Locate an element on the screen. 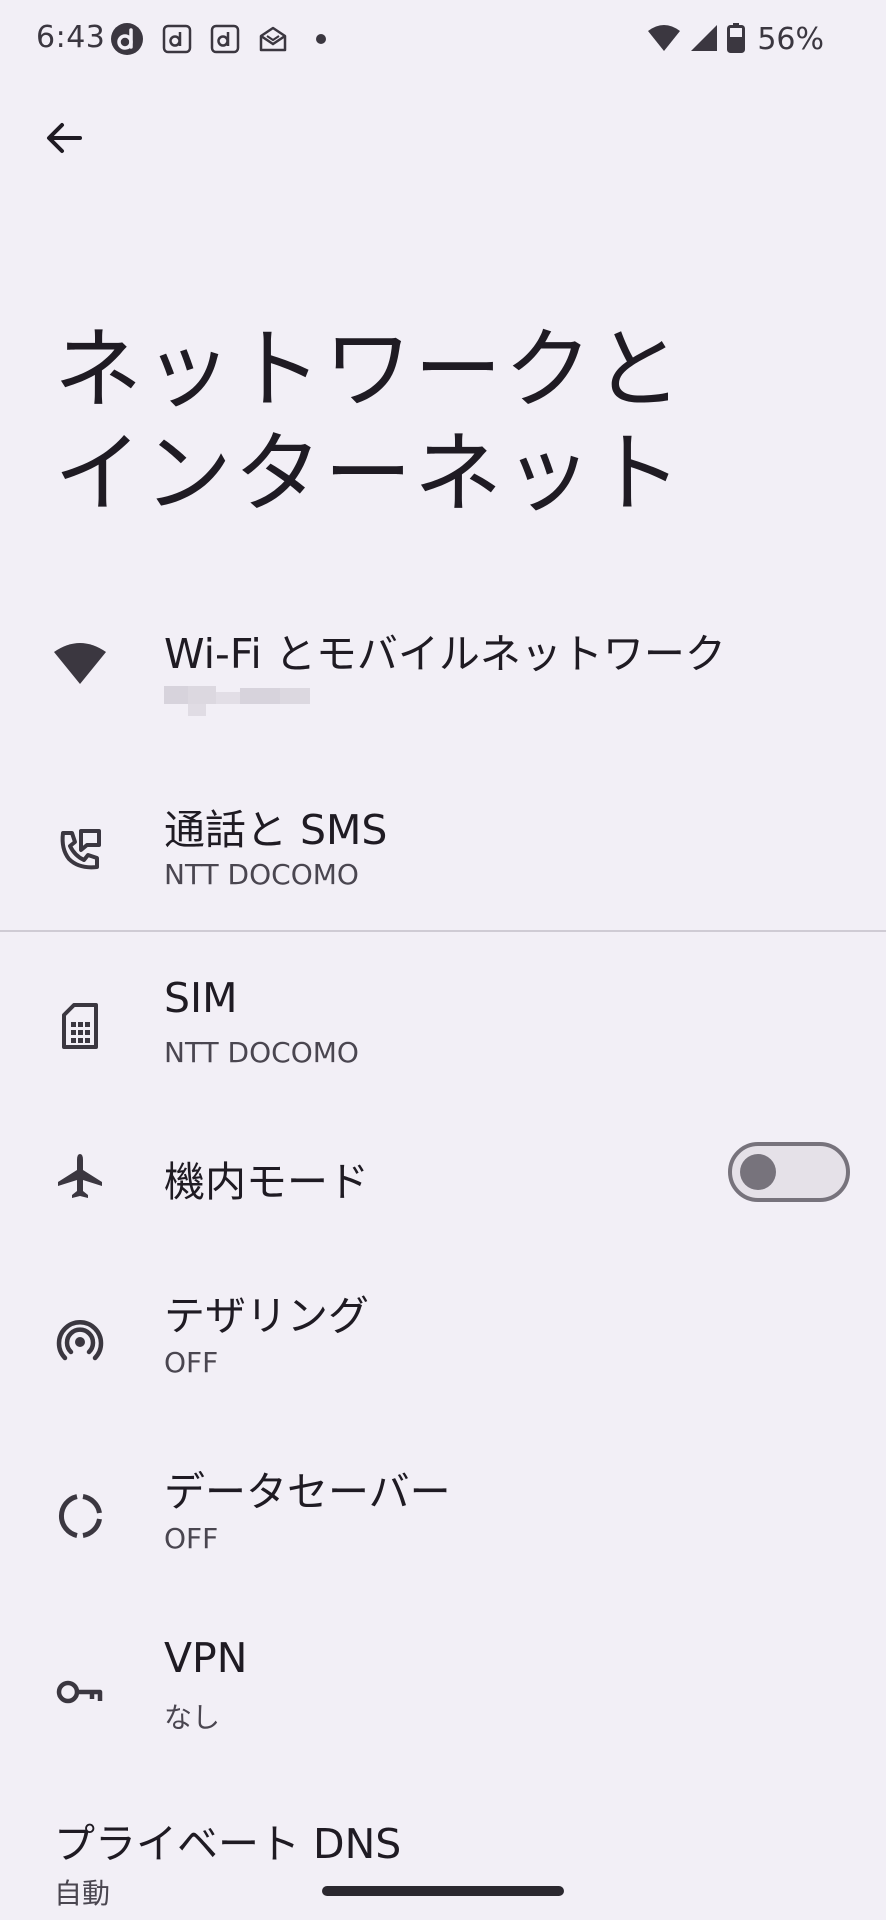 This screenshot has height=1920, width=886. hotspot-icon is located at coordinates (80, 1340).